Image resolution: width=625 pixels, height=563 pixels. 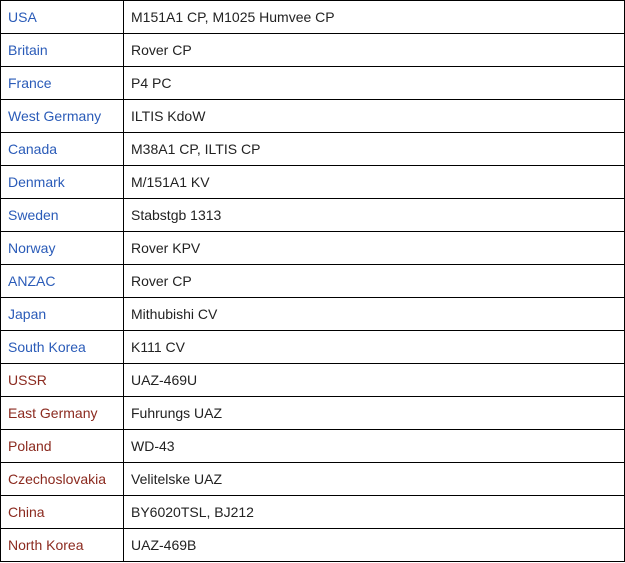 I want to click on country-cell: Czechoslovakia, so click(x=62, y=479).